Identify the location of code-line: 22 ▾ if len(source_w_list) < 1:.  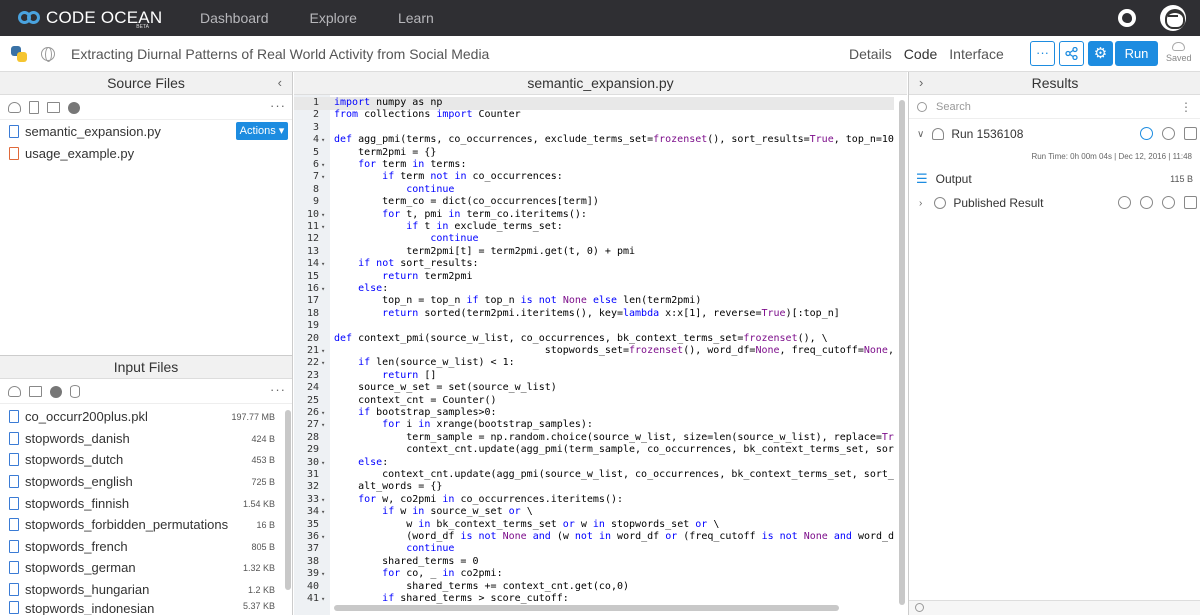
(594, 363).